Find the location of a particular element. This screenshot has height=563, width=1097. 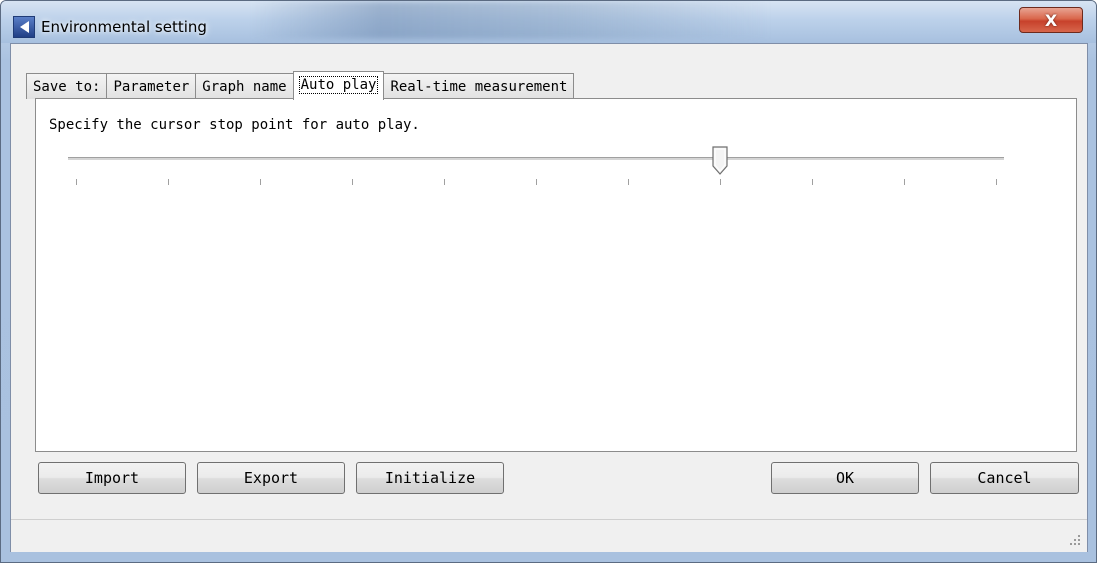

export-button: Export is located at coordinates (271, 478).